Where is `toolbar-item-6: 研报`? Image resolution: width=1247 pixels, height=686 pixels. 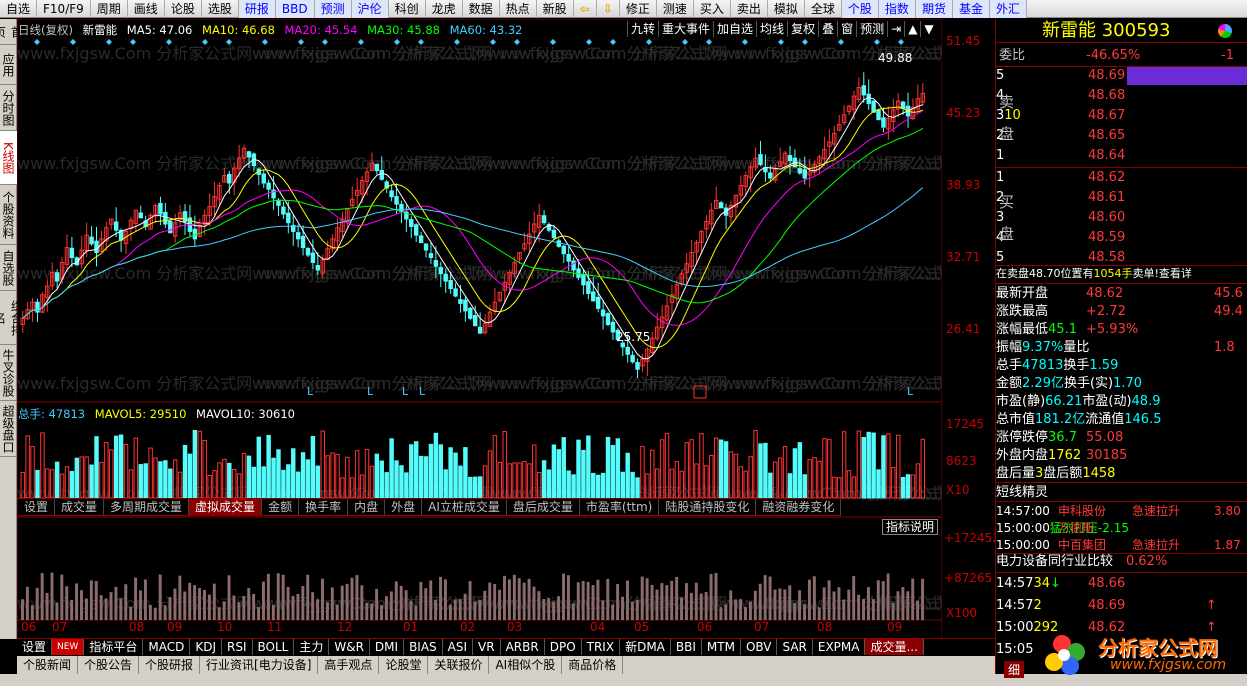
toolbar-item-6: 研报 is located at coordinates (257, 9).